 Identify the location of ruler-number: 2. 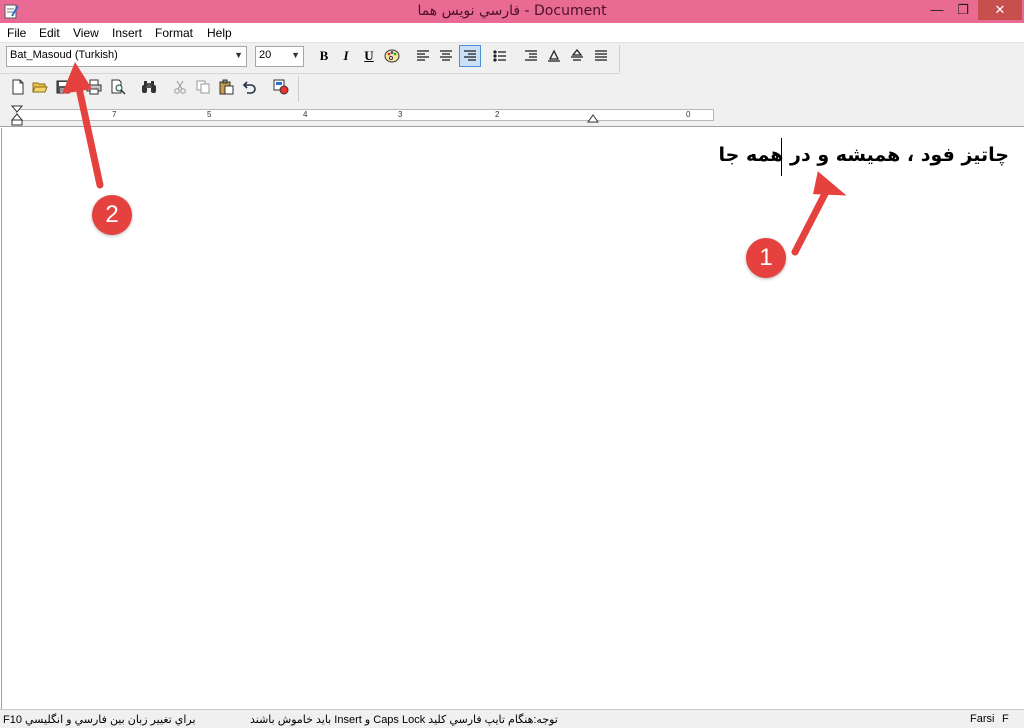
(497, 114).